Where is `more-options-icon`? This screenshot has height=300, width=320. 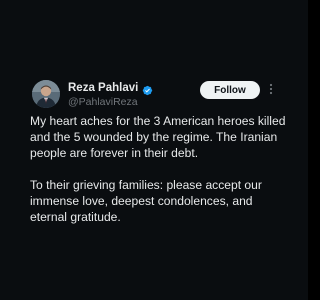
more-options-icon is located at coordinates (271, 89).